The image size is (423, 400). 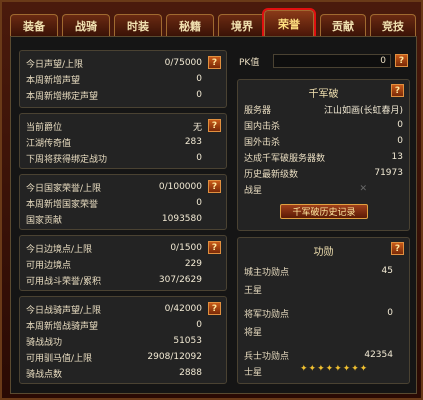 I want to click on stat-row: 可用战斗荣誉/累积 307/2629, so click(x=123, y=280).